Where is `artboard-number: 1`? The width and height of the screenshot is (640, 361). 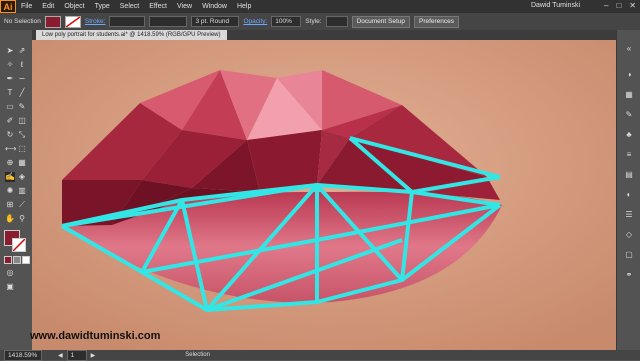 artboard-number: 1 is located at coordinates (76, 355).